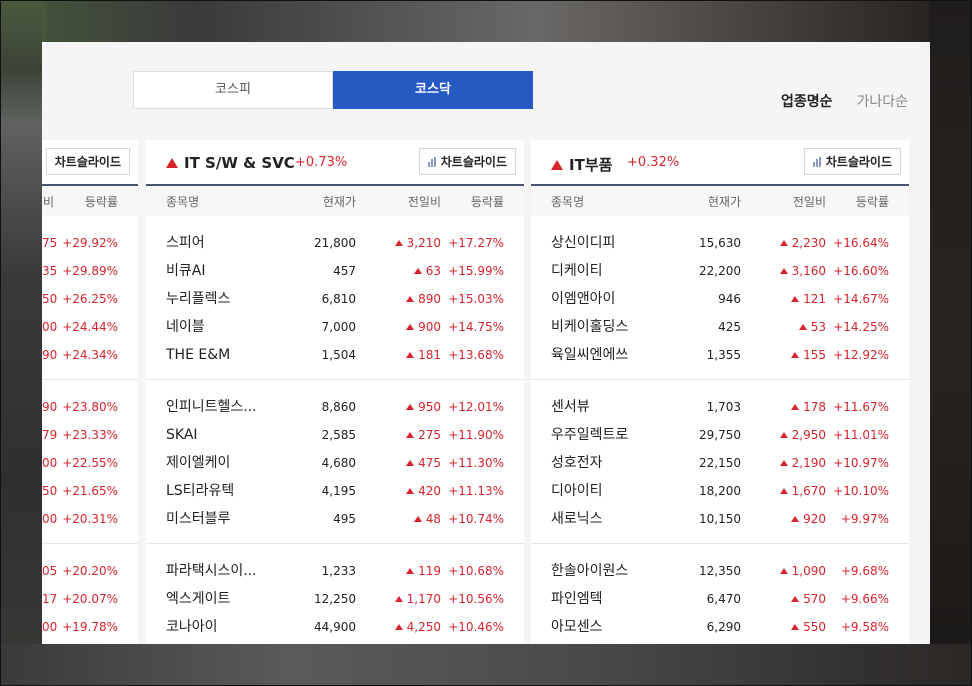 The width and height of the screenshot is (972, 686). I want to click on stock-name: THE E&M, so click(198, 355).